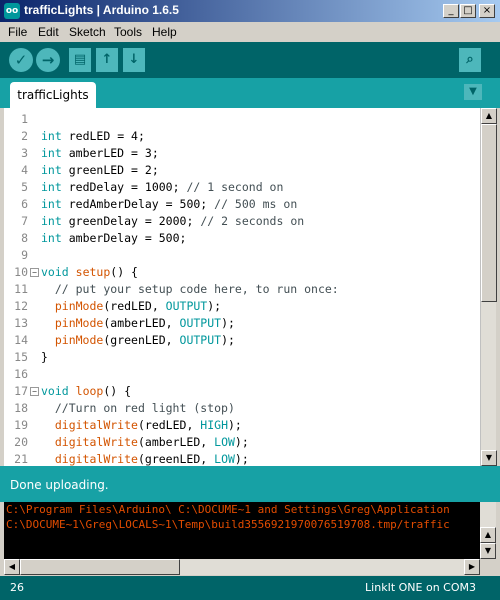  I want to click on code-text: void loop() {, so click(86, 391).